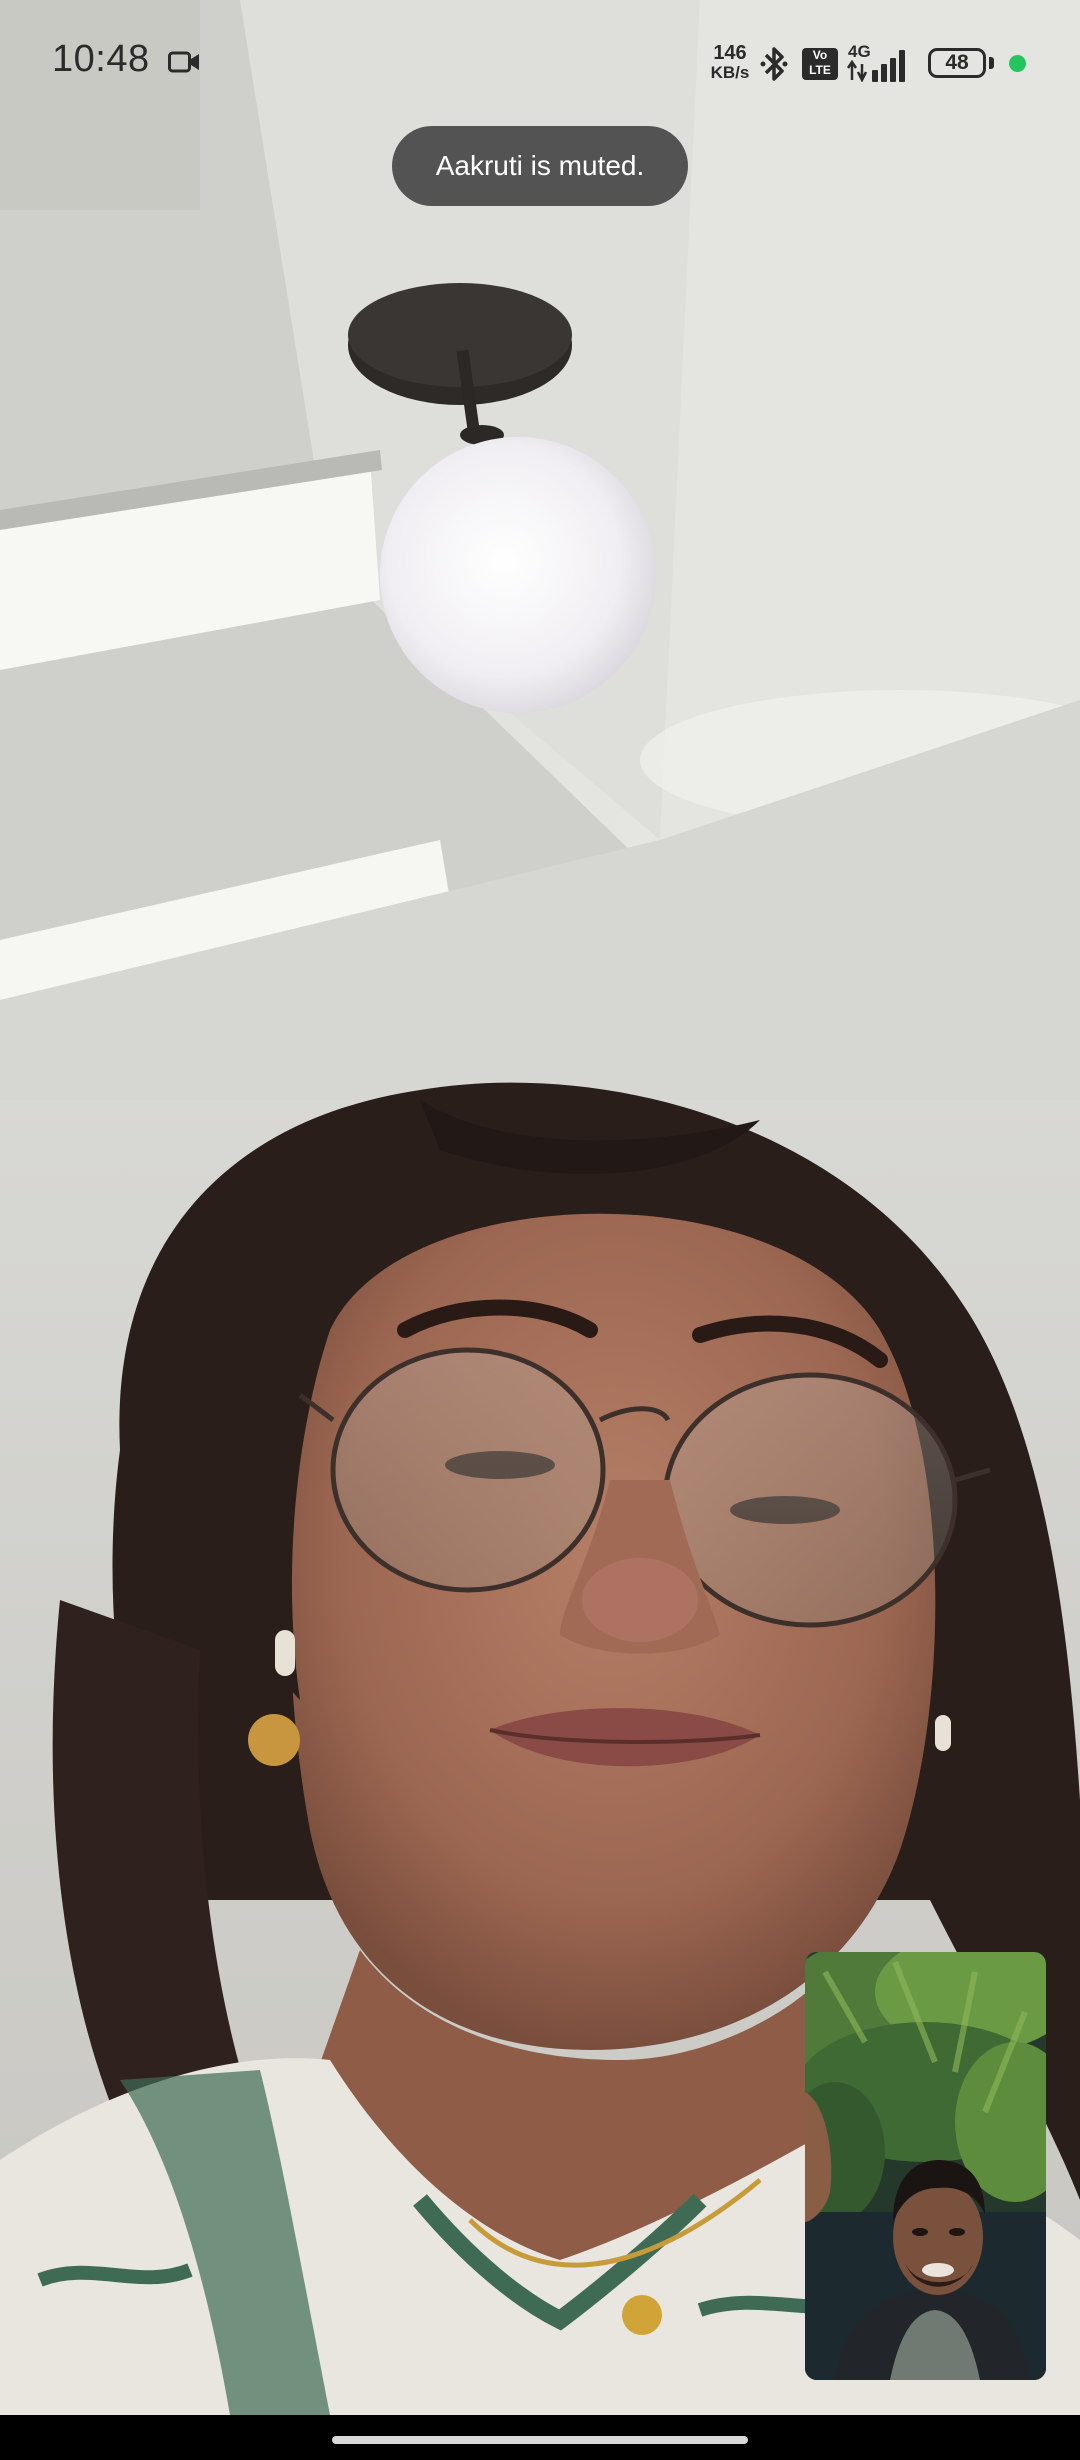 Image resolution: width=1080 pixels, height=2460 pixels. What do you see at coordinates (183, 62) in the screenshot?
I see `video-camera-icon` at bounding box center [183, 62].